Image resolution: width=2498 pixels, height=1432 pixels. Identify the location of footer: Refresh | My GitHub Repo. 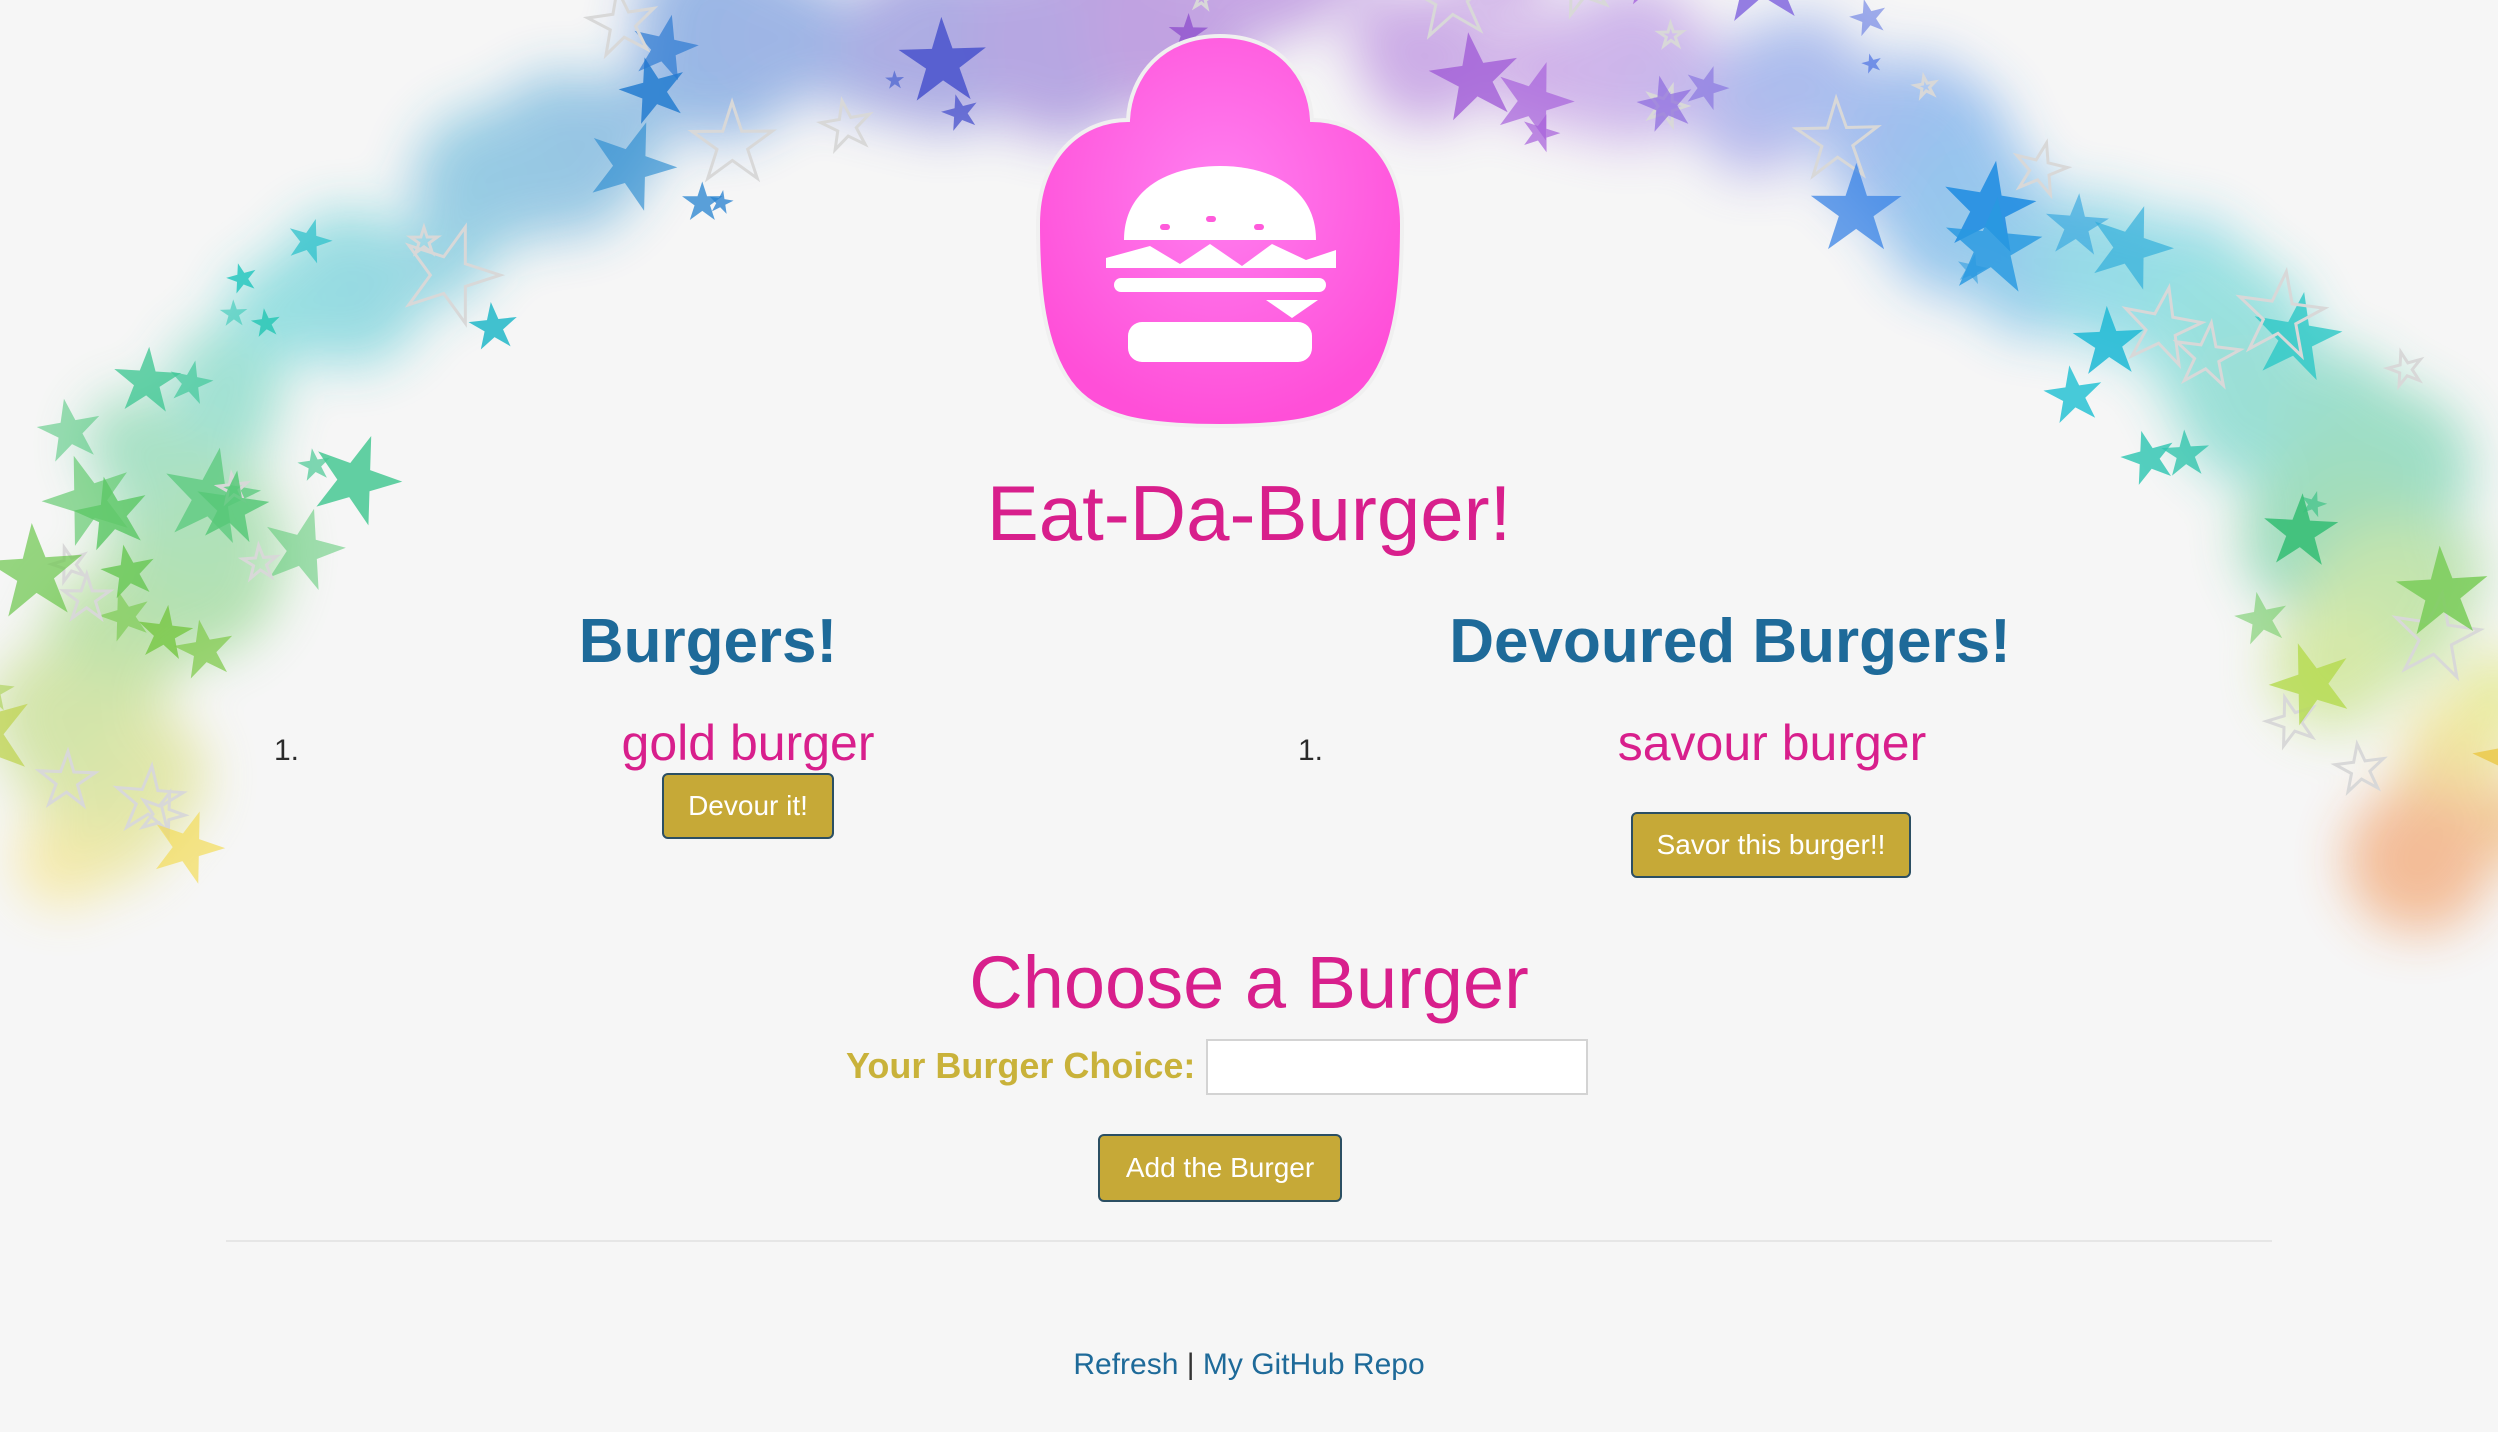
(1249, 1365).